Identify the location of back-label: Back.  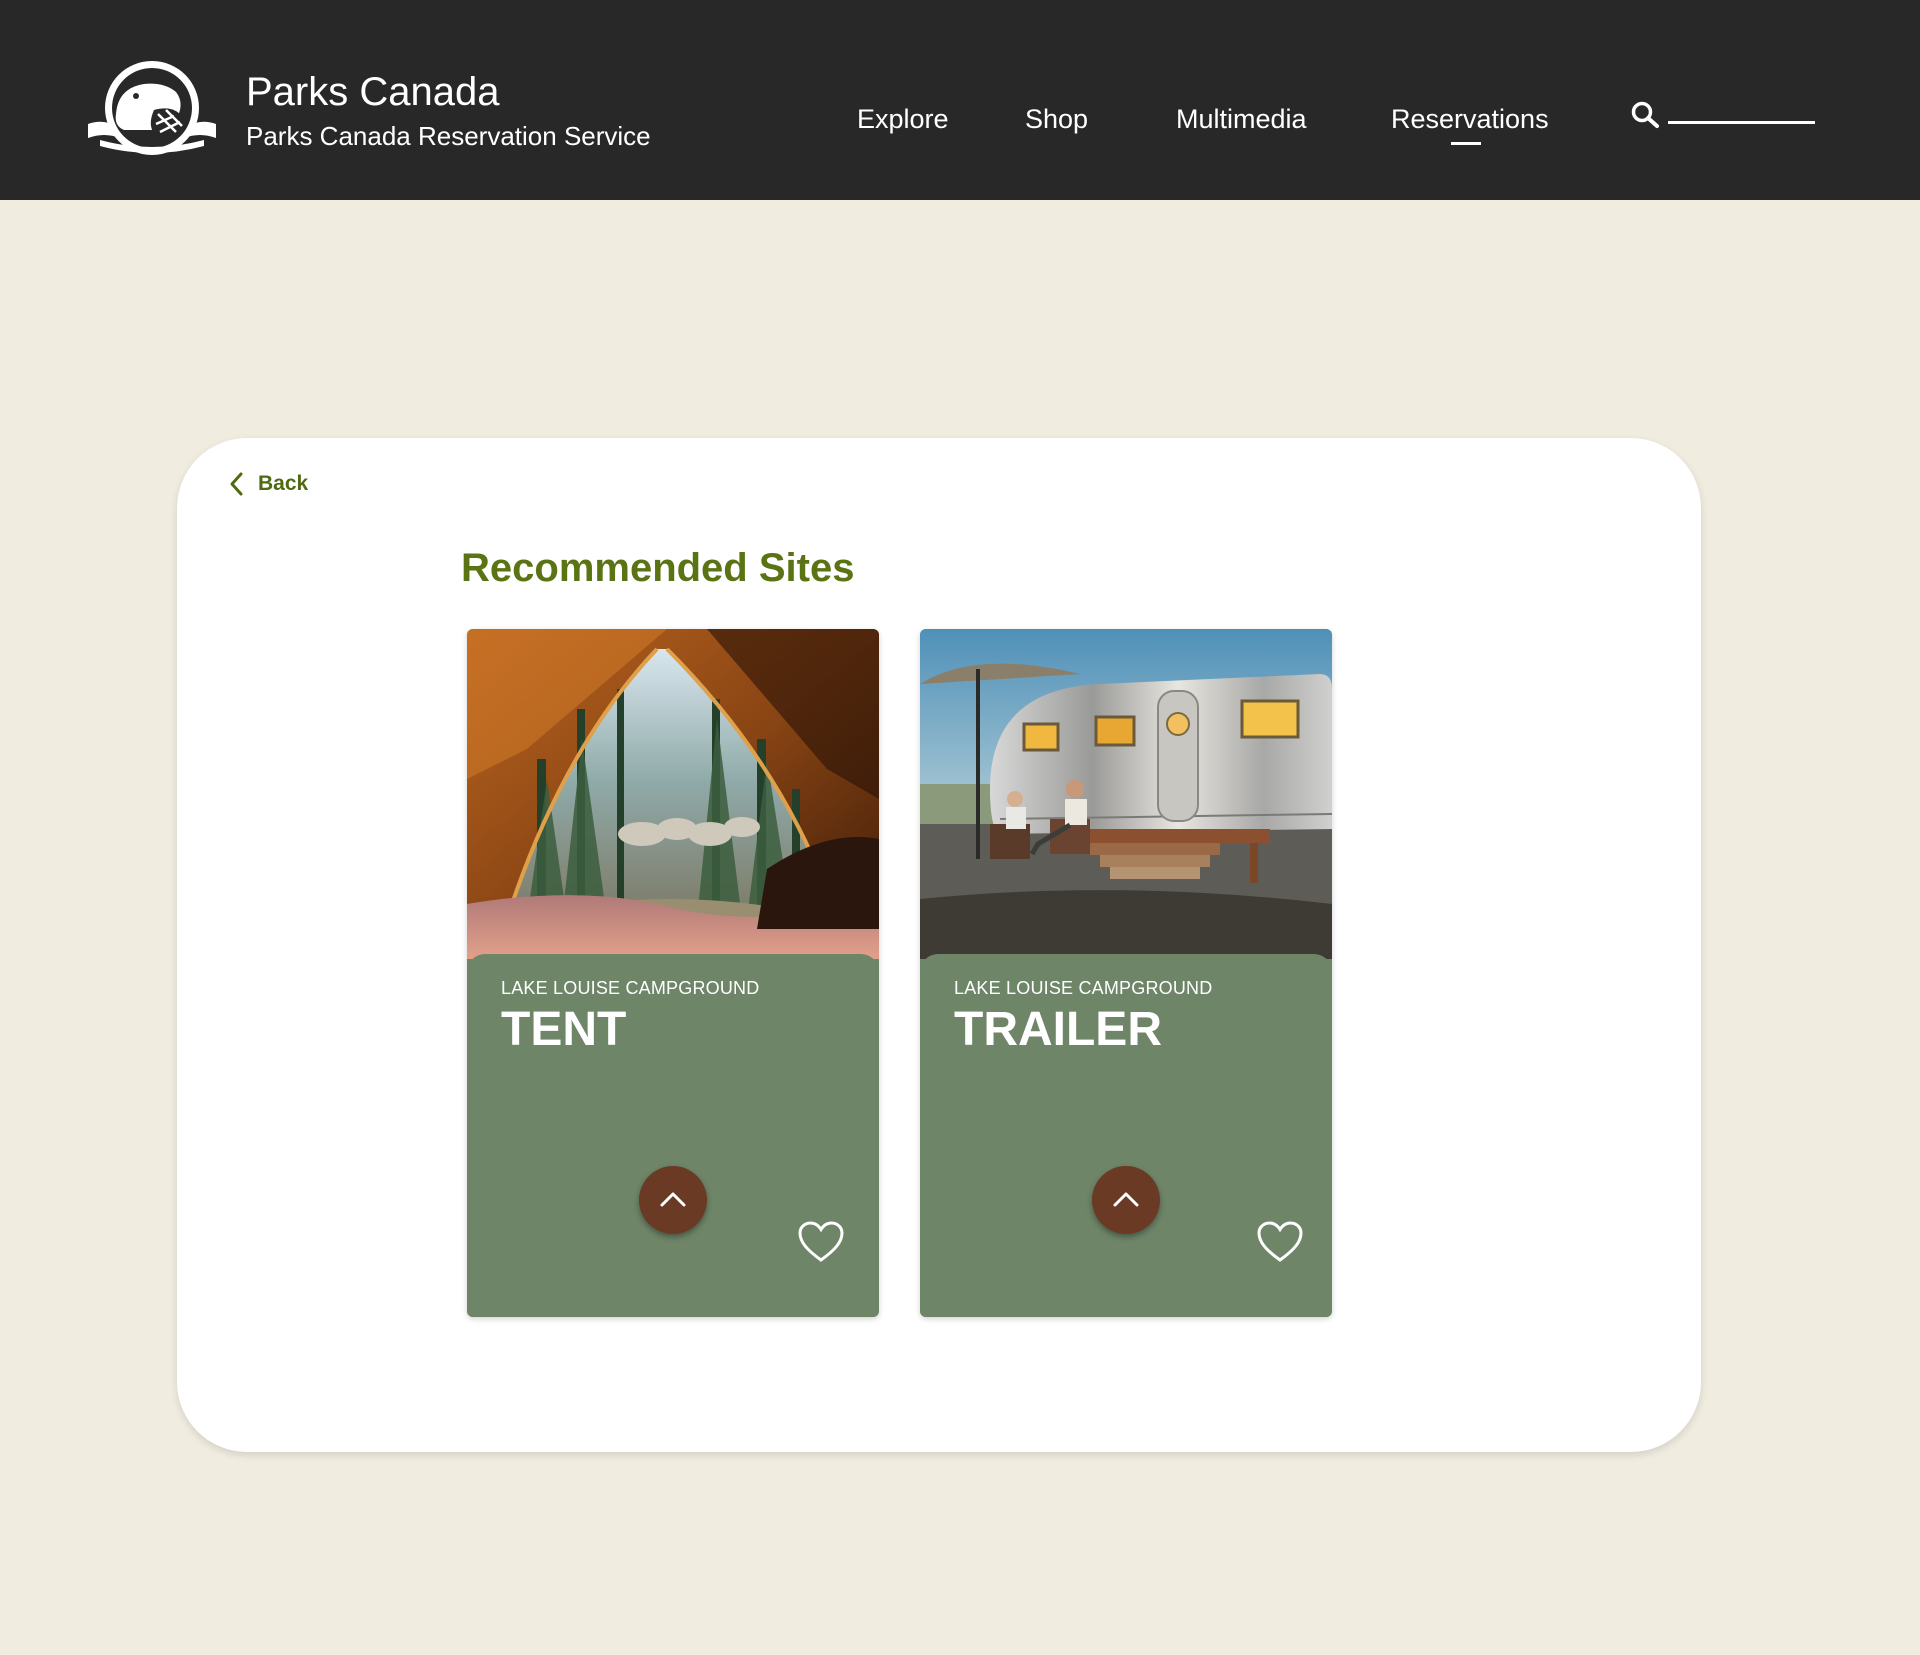
(283, 483).